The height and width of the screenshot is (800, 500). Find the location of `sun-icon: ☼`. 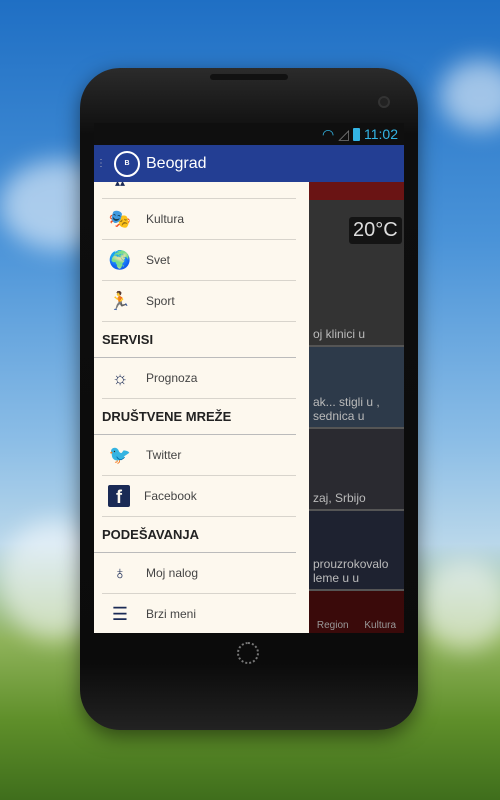

sun-icon: ☼ is located at coordinates (120, 377).